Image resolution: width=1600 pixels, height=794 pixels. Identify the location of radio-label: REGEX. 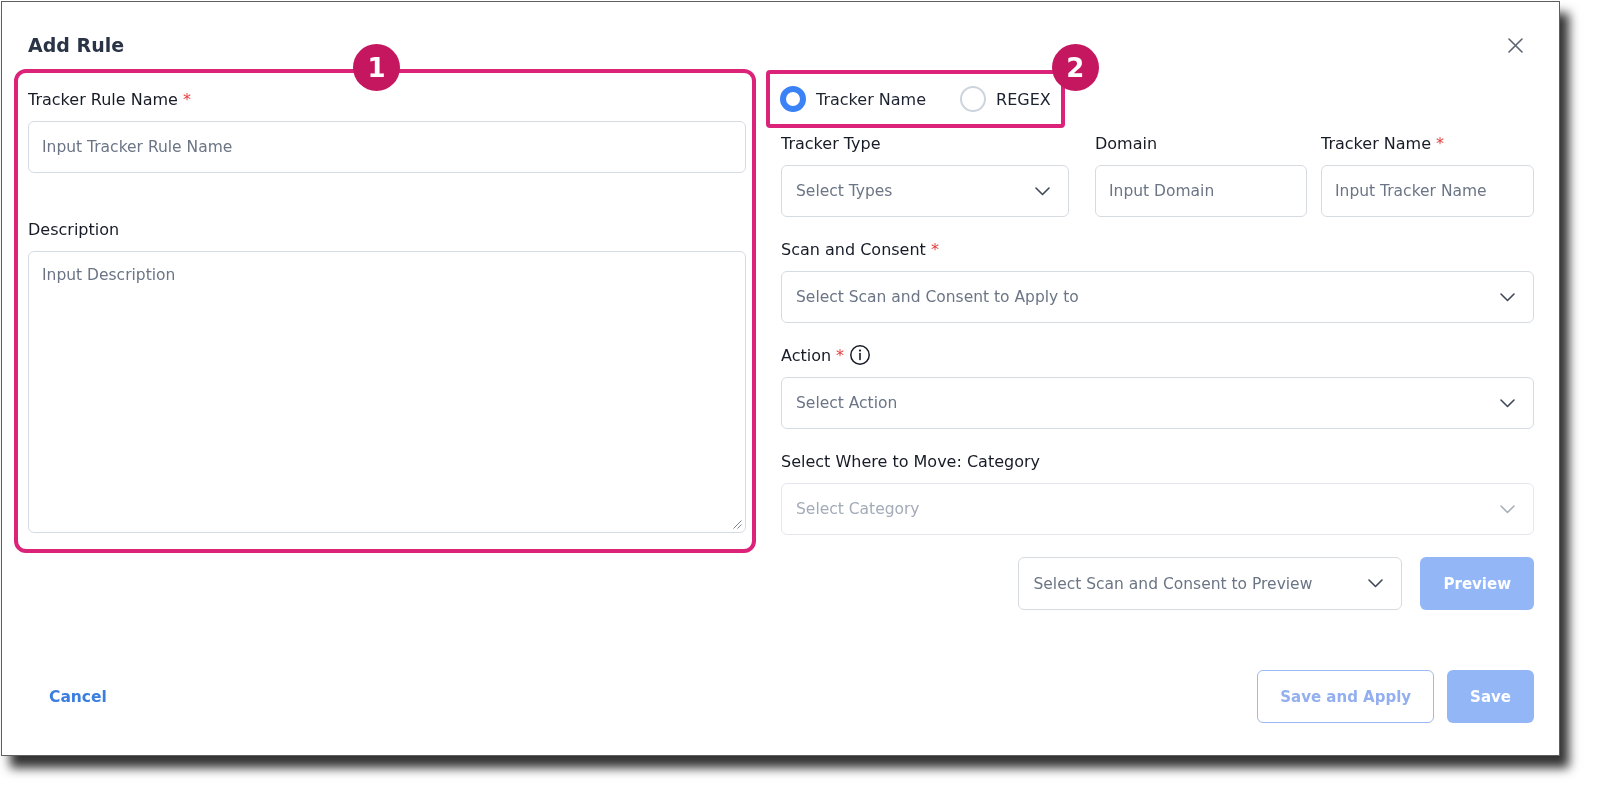
(1023, 99).